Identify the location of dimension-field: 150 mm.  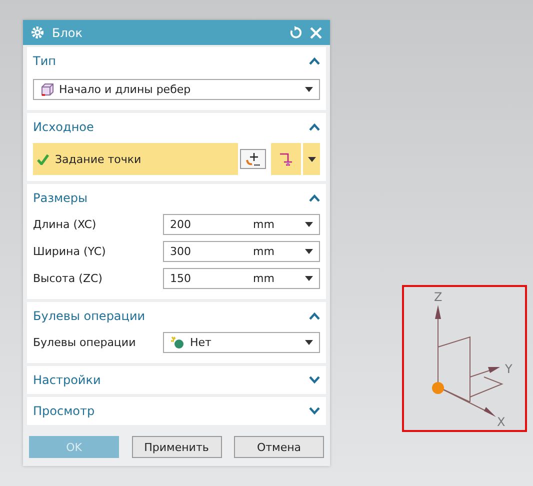
(241, 278).